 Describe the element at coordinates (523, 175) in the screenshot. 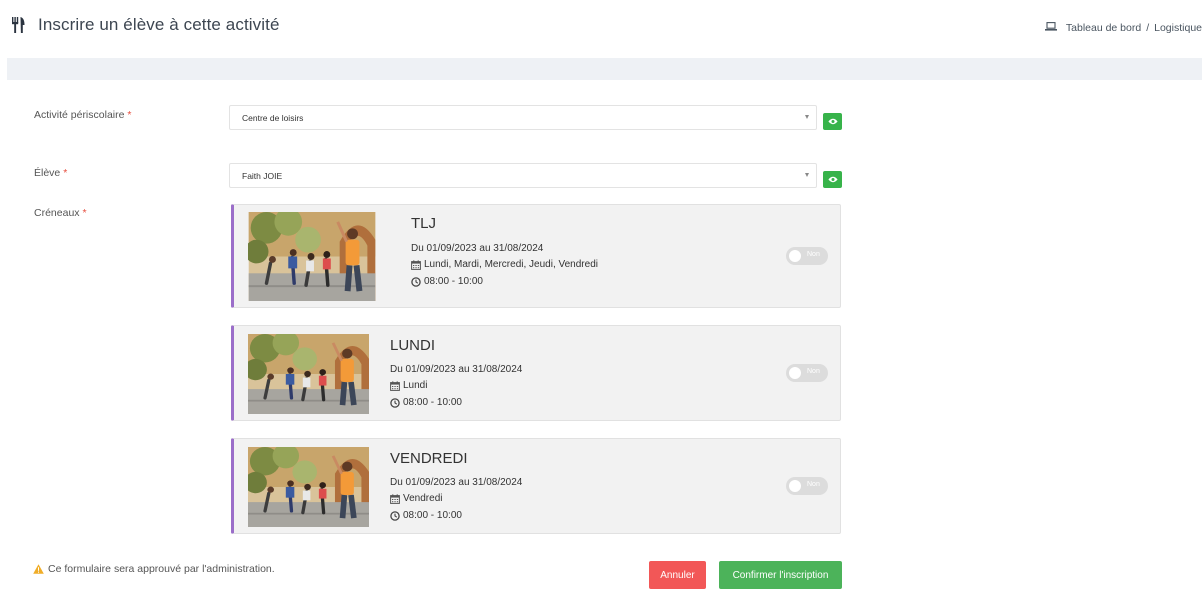

I see `student-select: Faith JOIE` at that location.